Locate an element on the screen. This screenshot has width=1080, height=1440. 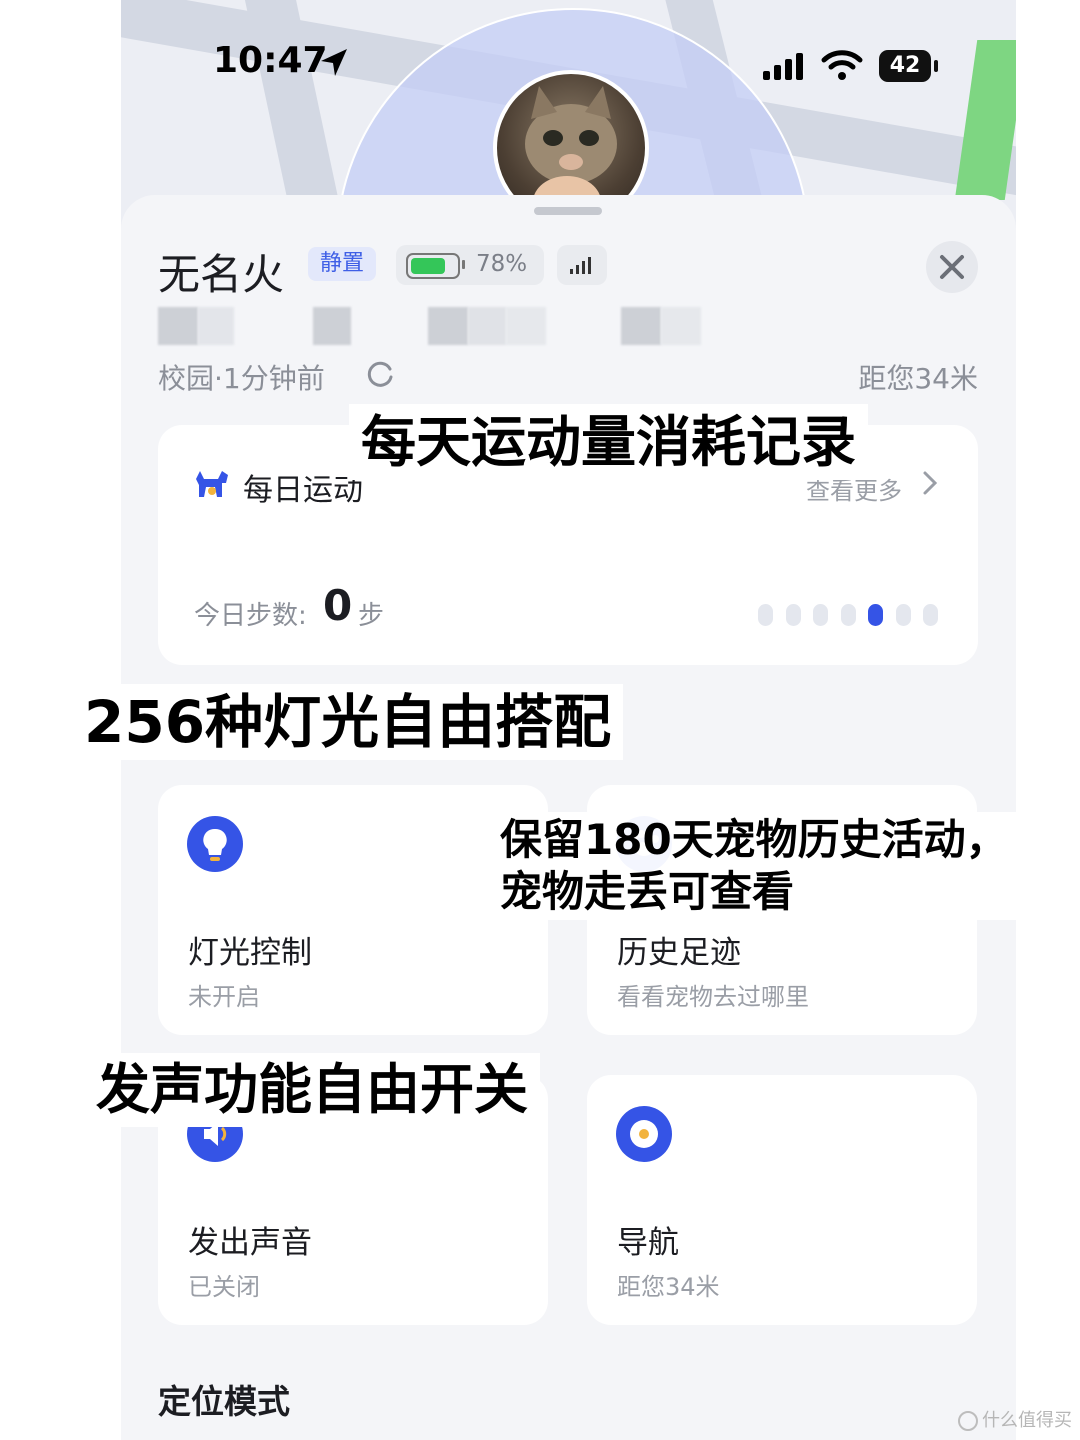
caption-sound: 发声功能自由开关 is located at coordinates (312, 1090).